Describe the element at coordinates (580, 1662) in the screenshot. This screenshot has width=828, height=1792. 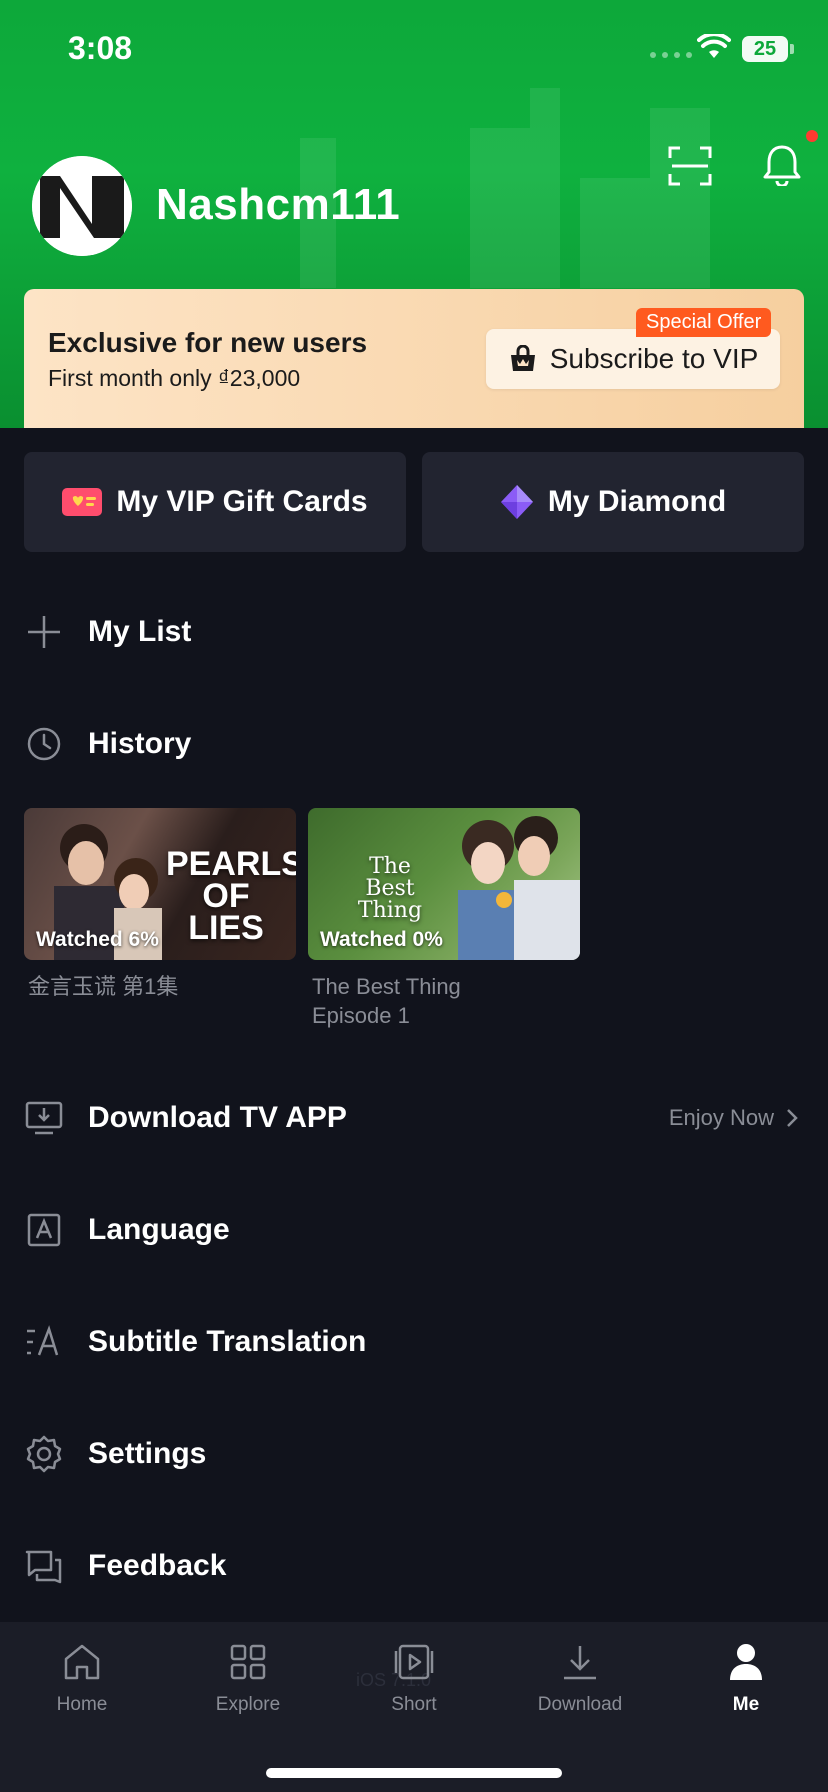
I see `download-icon` at that location.